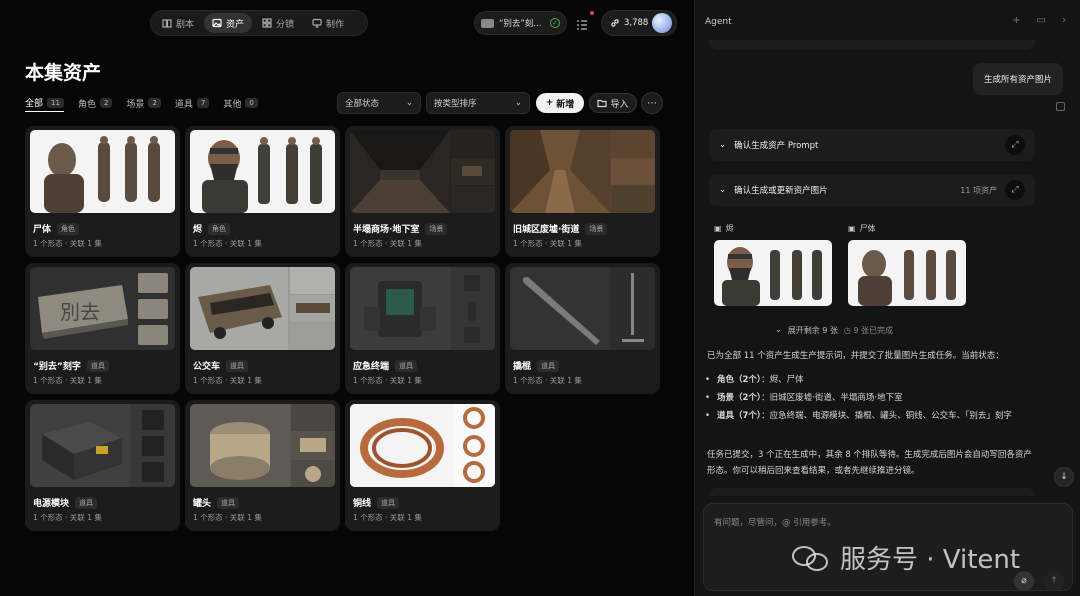 The image size is (1080, 596). Describe the element at coordinates (202, 504) in the screenshot. I see `asset-title: 罐头` at that location.